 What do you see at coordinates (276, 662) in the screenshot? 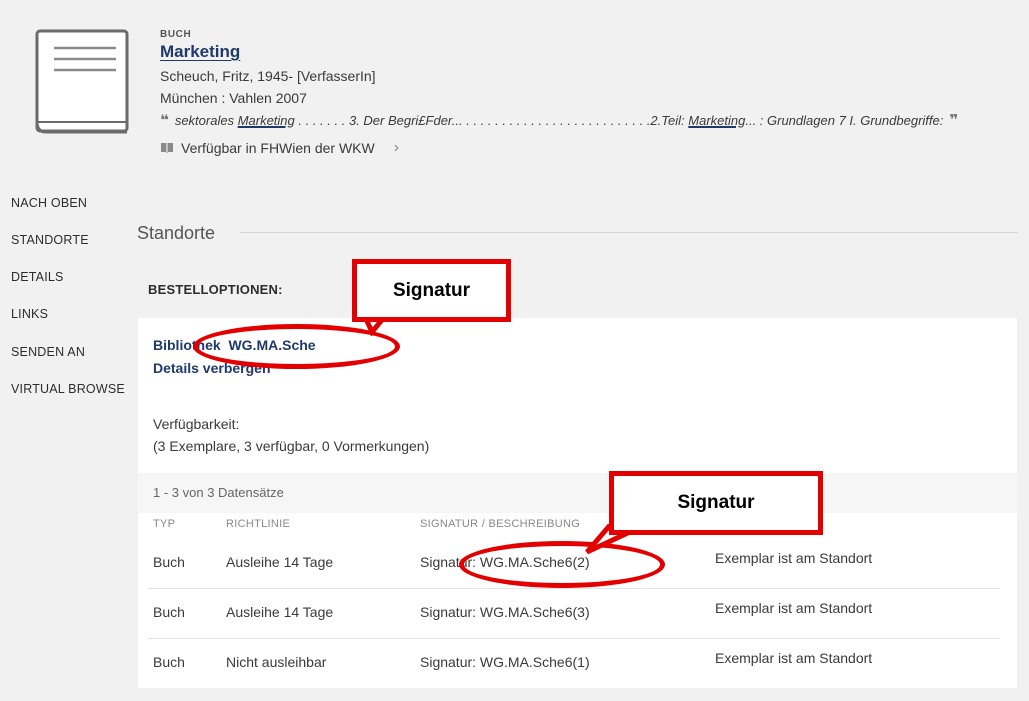
I see `row-policy: Nicht ausleihbar` at bounding box center [276, 662].